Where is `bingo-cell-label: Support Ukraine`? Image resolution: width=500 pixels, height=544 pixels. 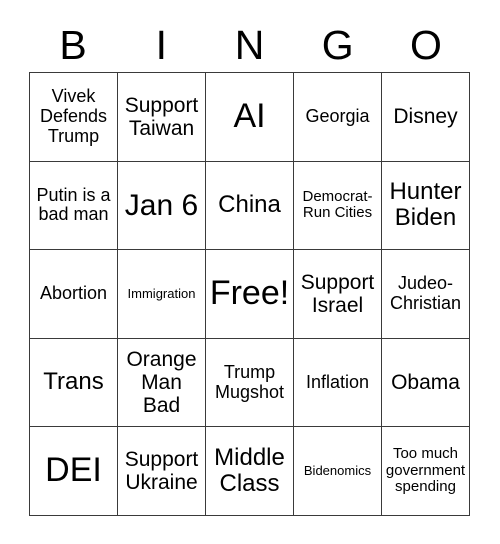 bingo-cell-label: Support Ukraine is located at coordinates (161, 471).